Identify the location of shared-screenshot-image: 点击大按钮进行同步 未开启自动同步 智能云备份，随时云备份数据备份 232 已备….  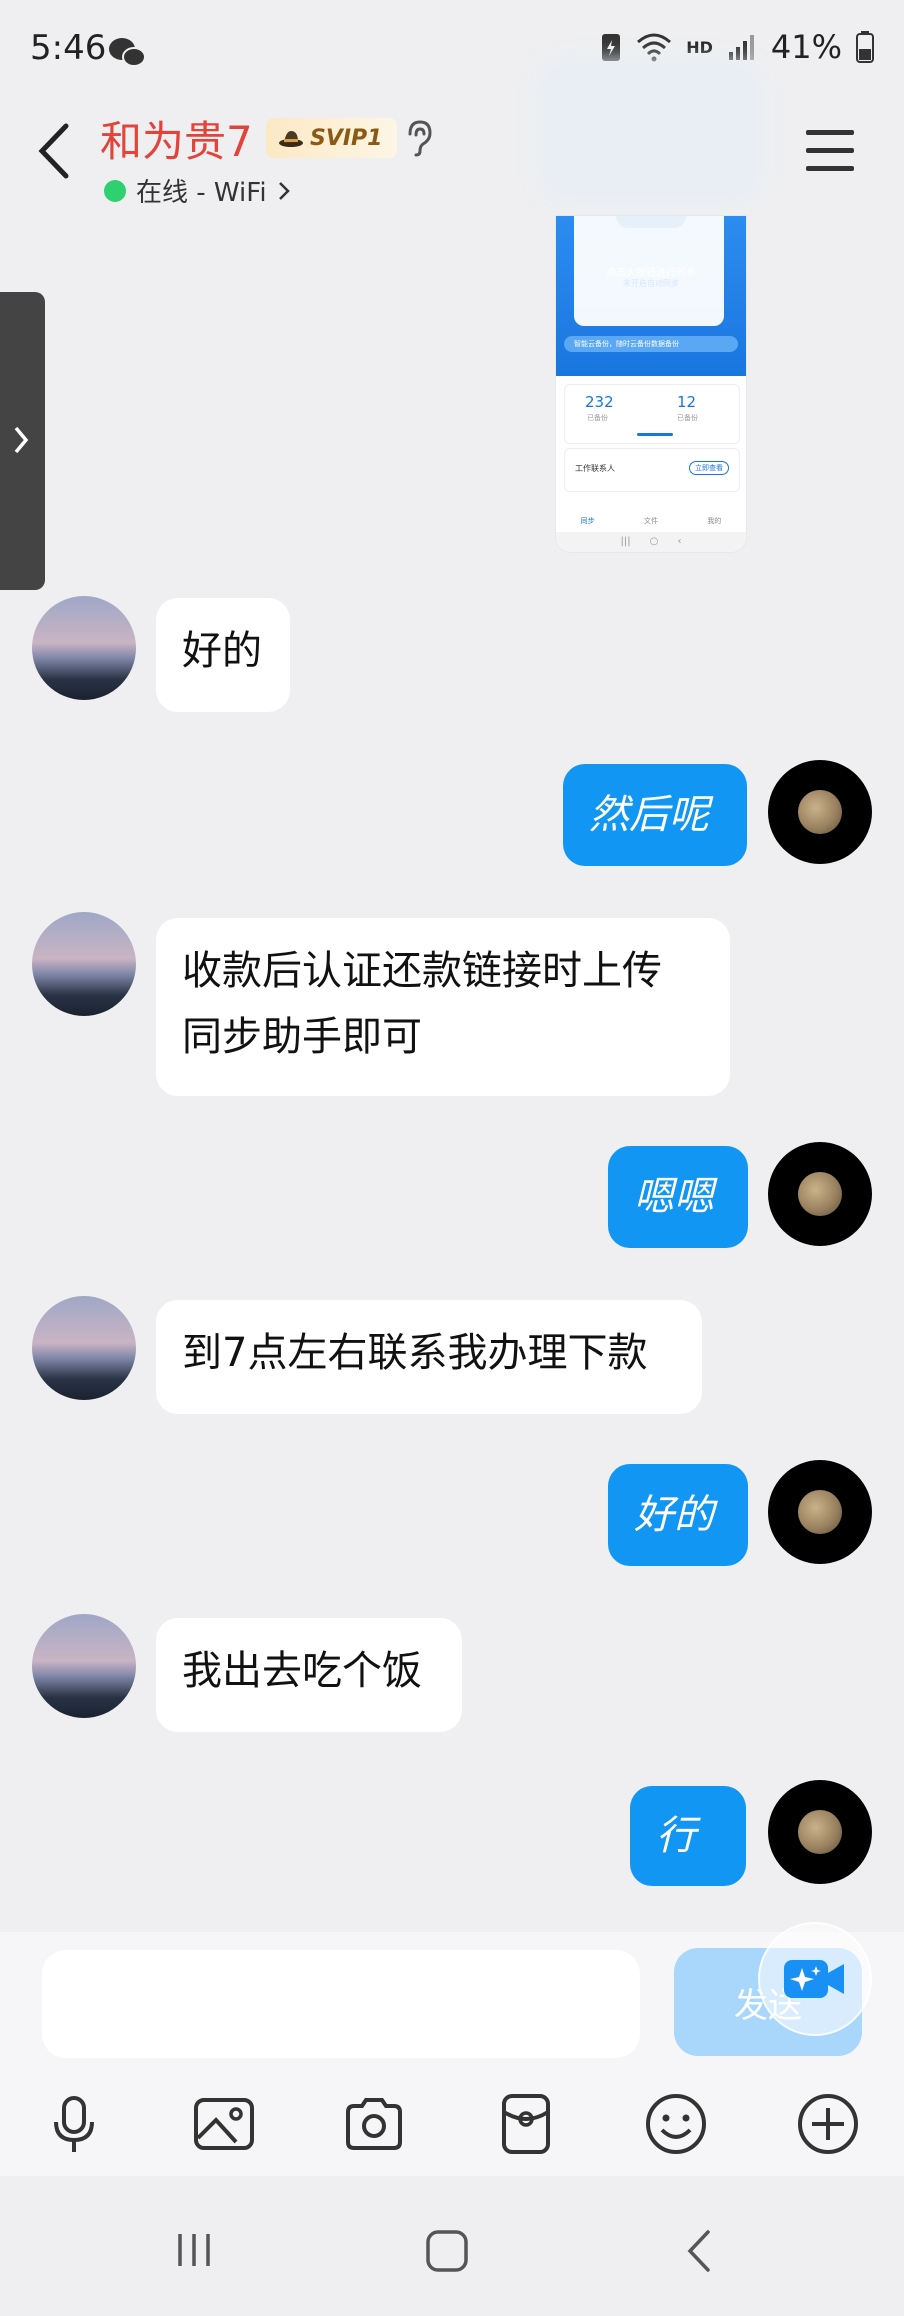
(651, 384).